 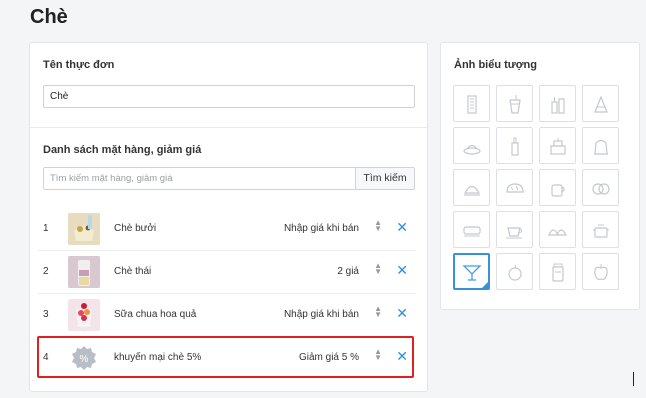 I want to click on icon-option-apple-icon, so click(x=600, y=271).